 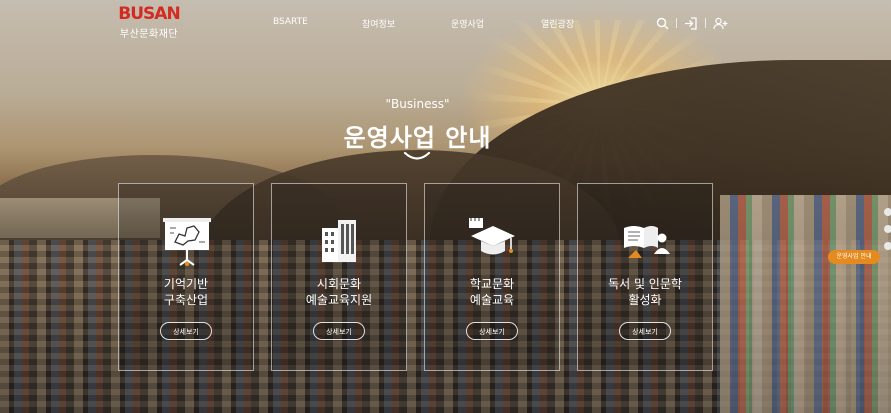 I want to click on title-underline-icon, so click(x=417, y=155).